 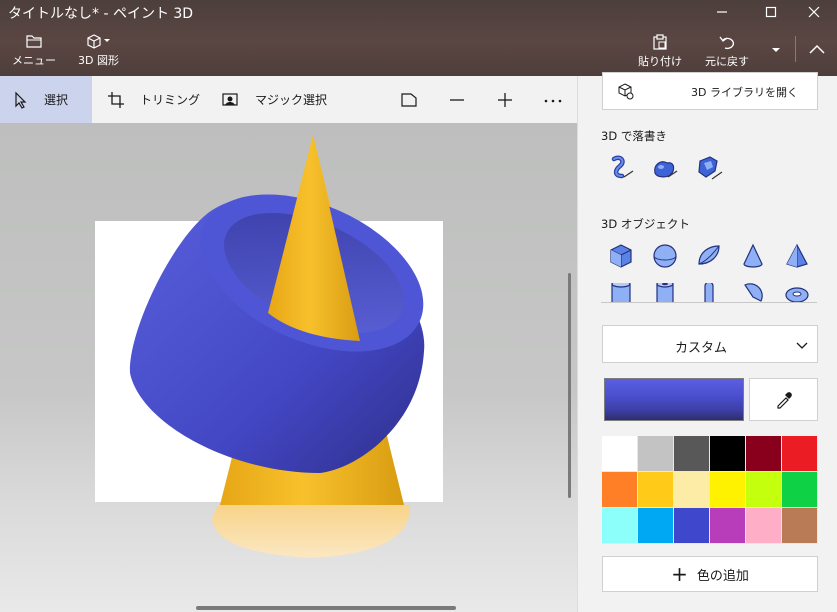 I want to click on menu-label: メニュー, so click(x=34, y=60).